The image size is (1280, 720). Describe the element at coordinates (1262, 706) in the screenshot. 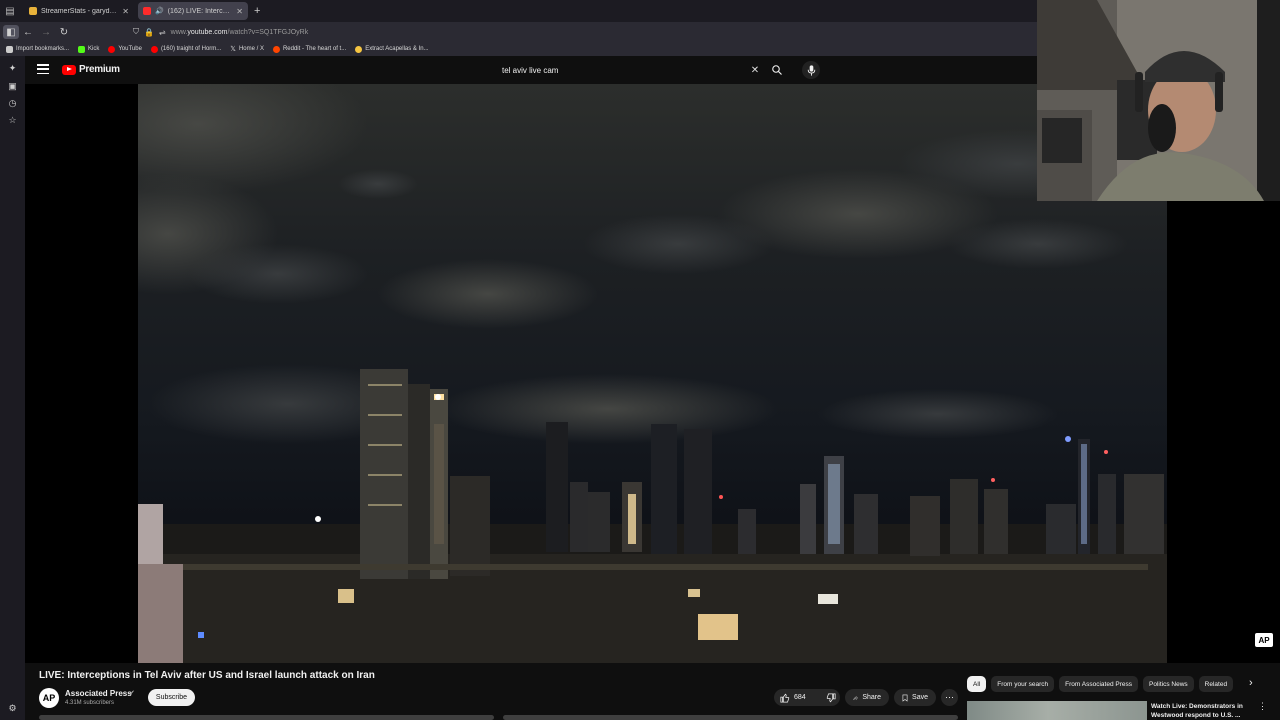

I see `more-vertical-icon: ⋮` at that location.